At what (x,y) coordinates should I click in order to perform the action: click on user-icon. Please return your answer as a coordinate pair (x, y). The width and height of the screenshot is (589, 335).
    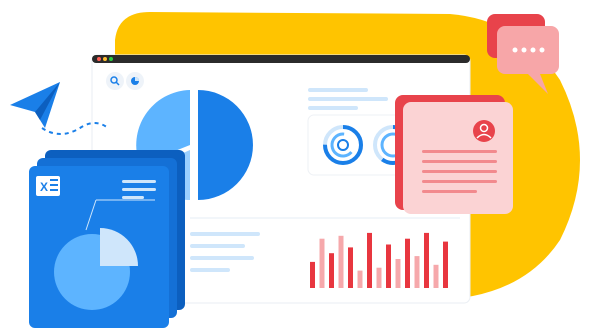
    Looking at the image, I should click on (484, 131).